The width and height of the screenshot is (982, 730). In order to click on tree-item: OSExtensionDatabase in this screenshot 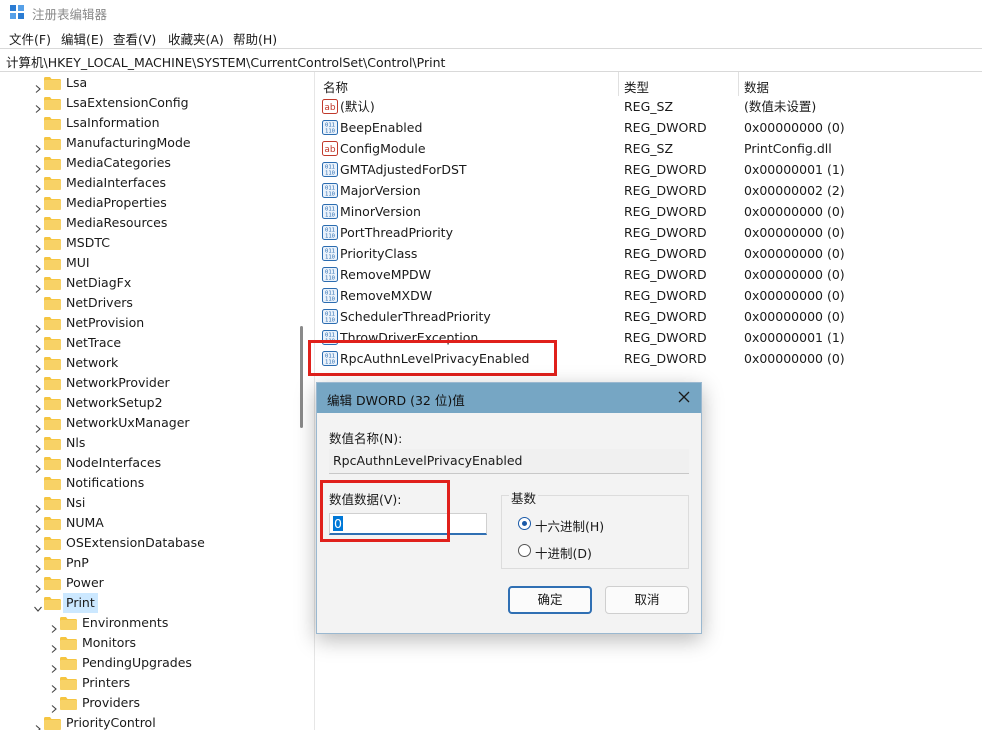, I will do `click(150, 543)`.